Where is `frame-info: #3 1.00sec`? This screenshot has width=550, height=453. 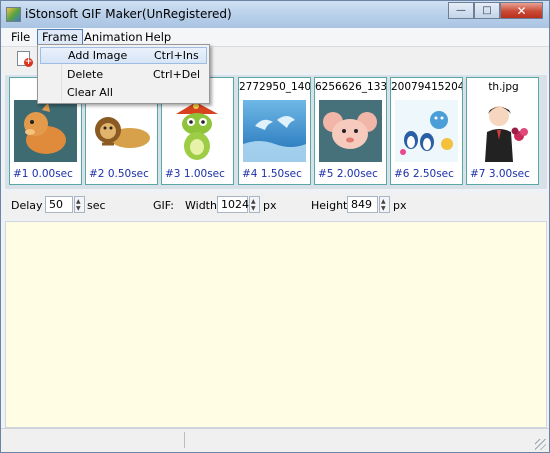 frame-info: #3 1.00sec is located at coordinates (195, 174).